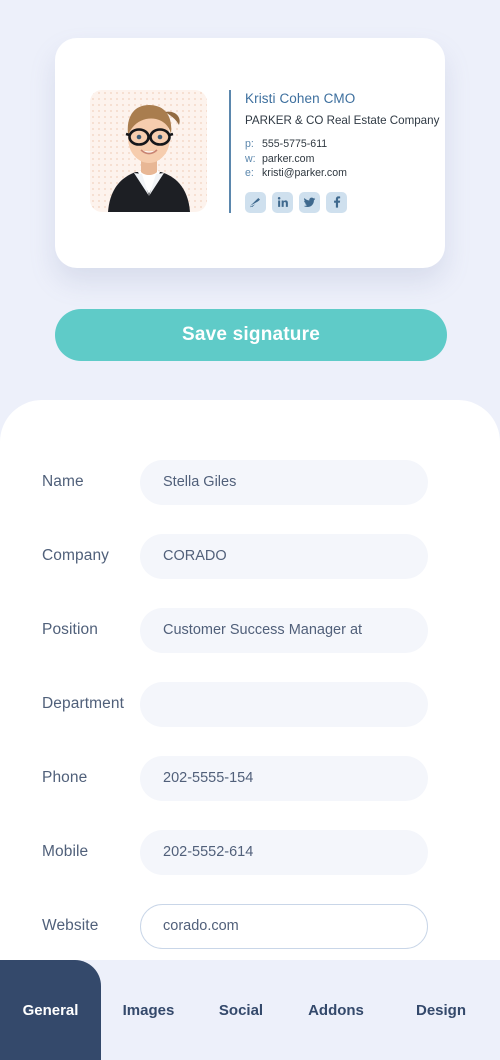  I want to click on website-input: corado.com, so click(284, 926).